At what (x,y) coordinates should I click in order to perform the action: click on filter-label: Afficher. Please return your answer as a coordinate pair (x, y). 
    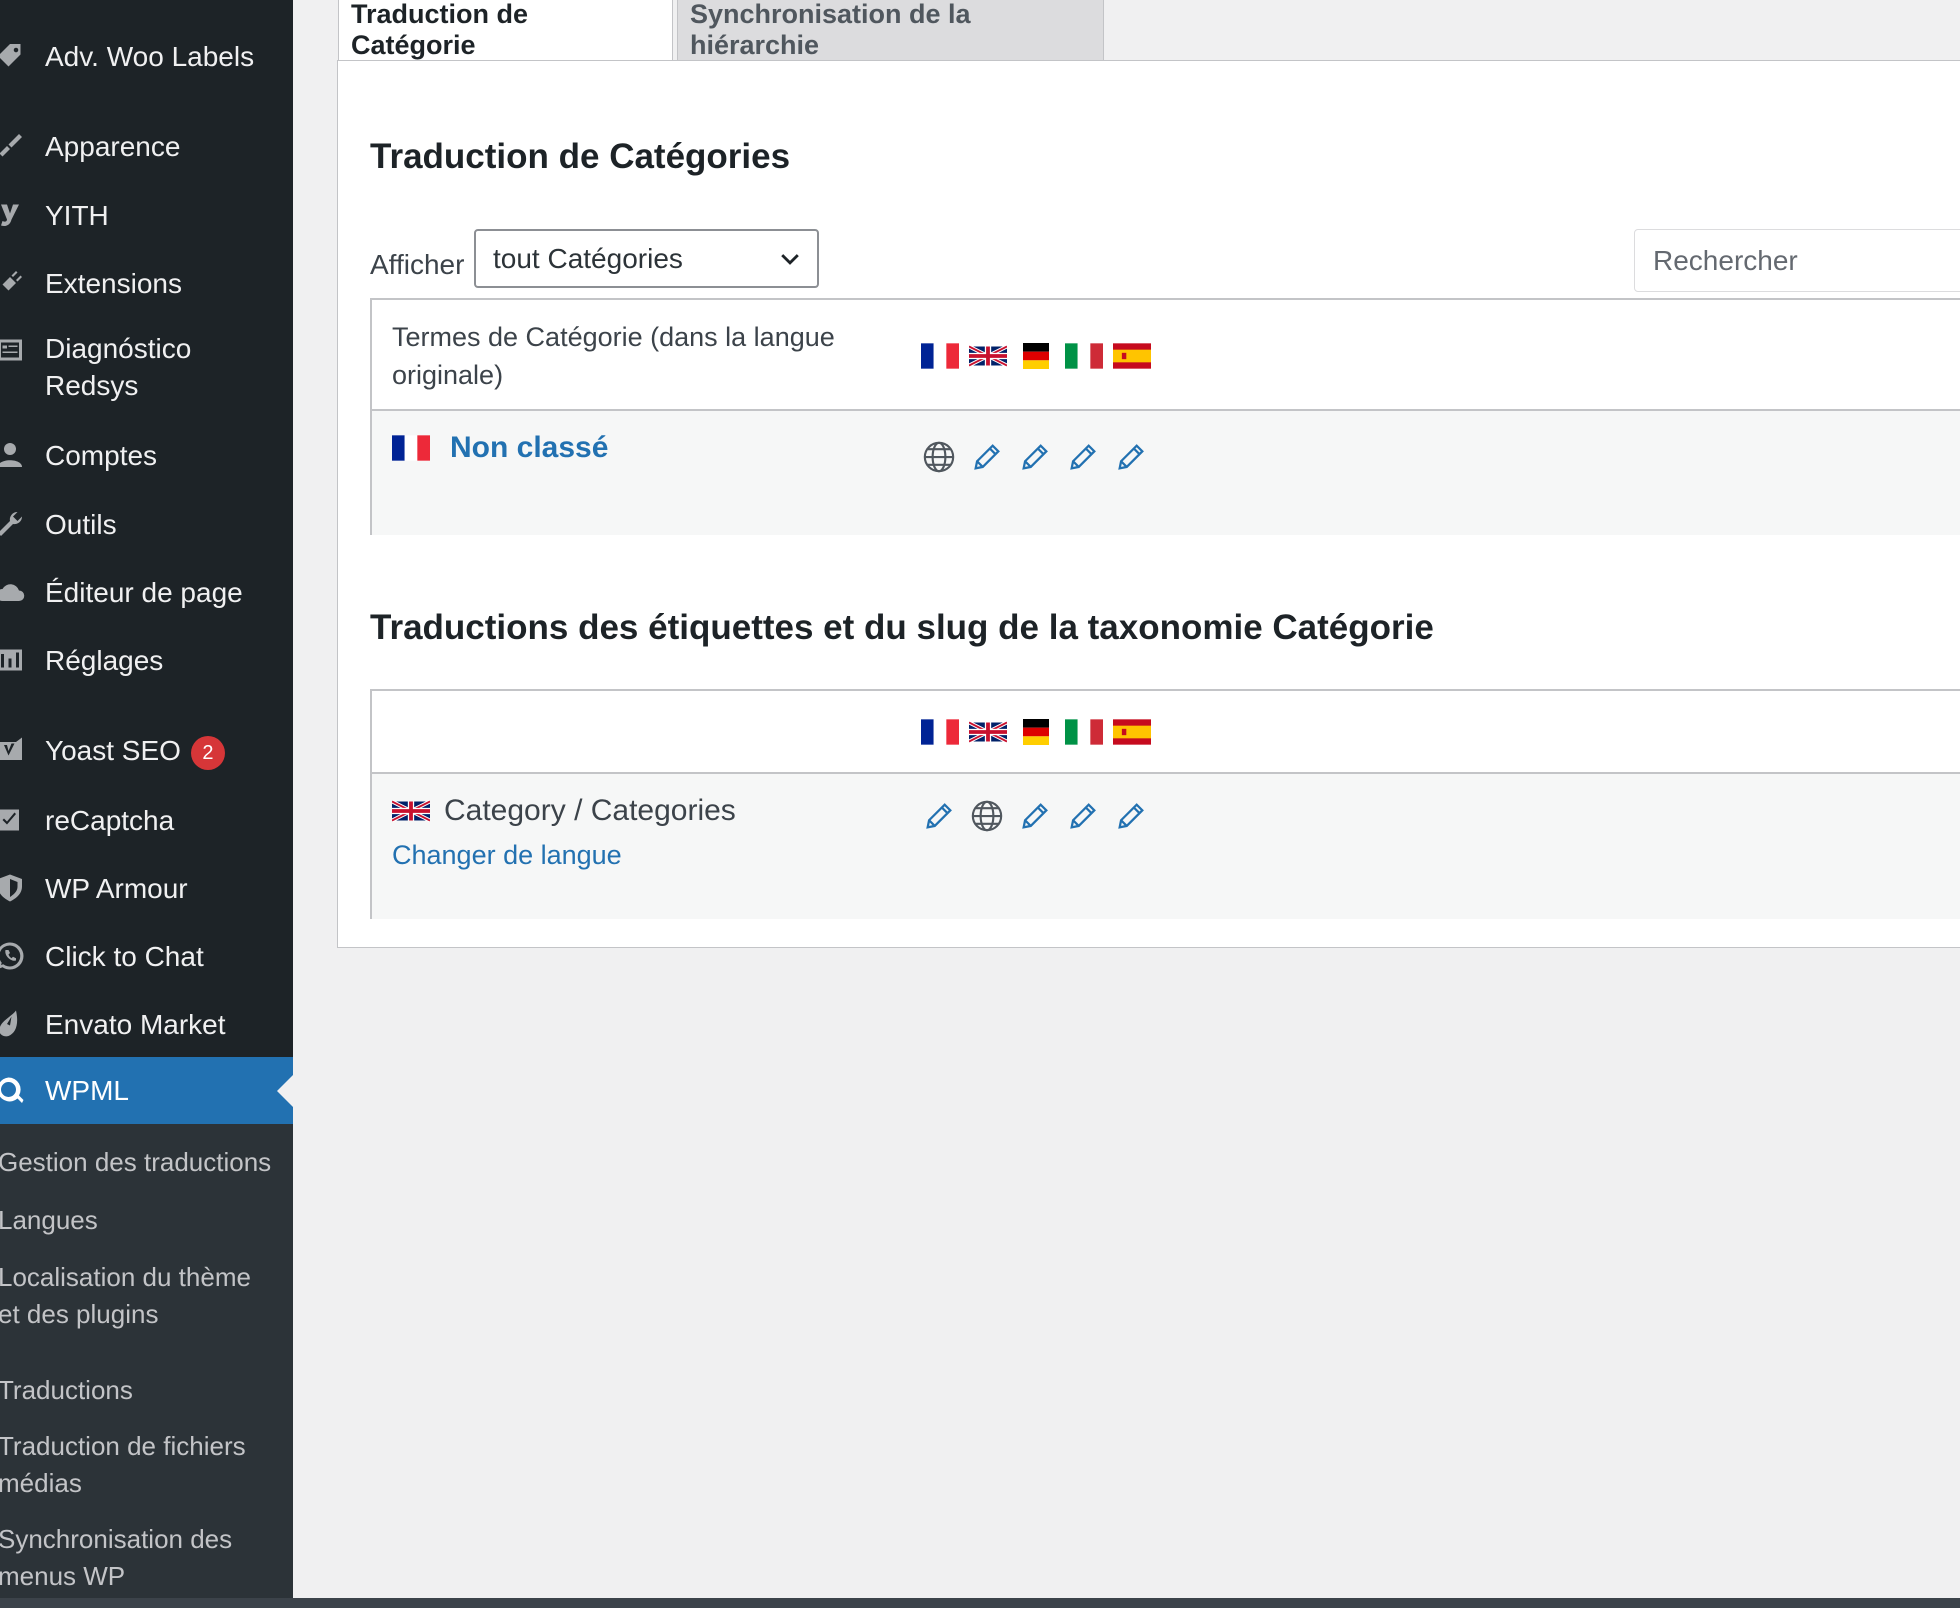
    Looking at the image, I should click on (417, 264).